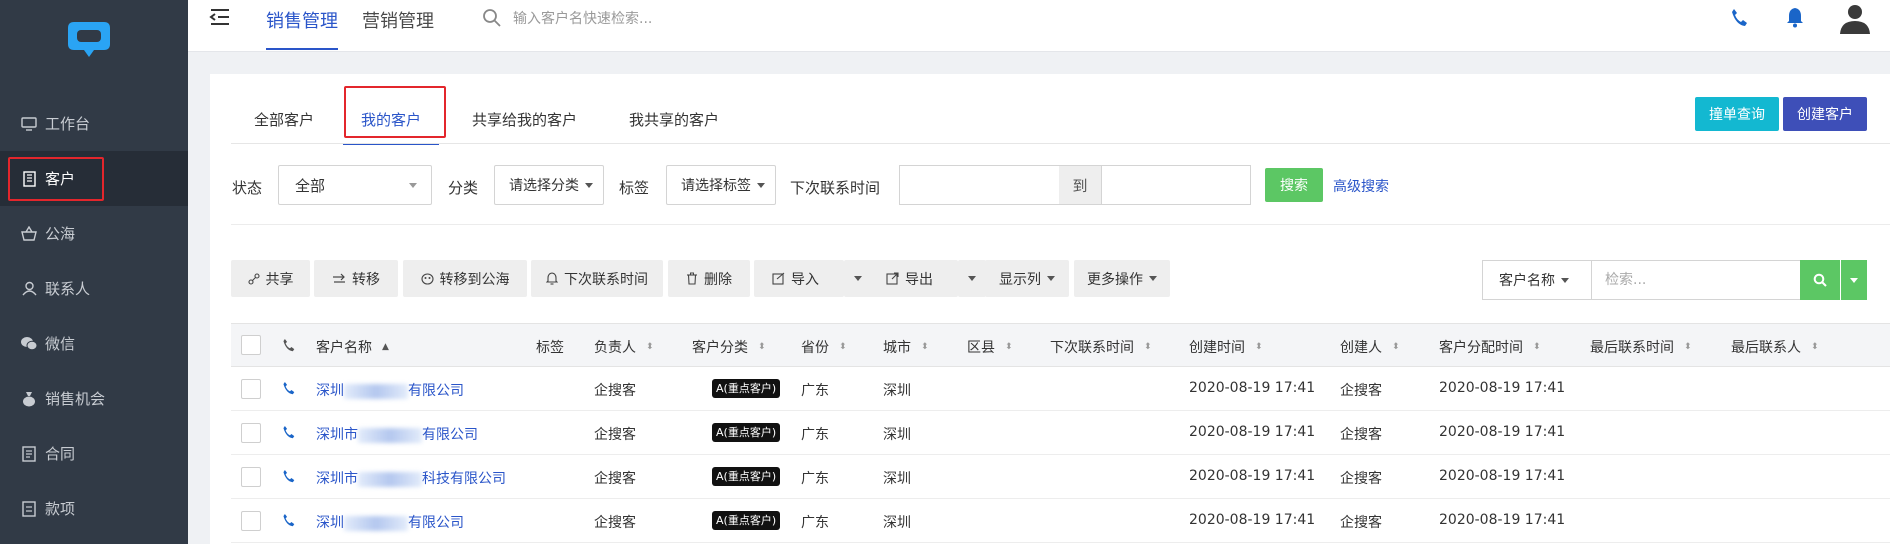  What do you see at coordinates (398, 25) in the screenshot?
I see `tab-marketing-management: 营销管理` at bounding box center [398, 25].